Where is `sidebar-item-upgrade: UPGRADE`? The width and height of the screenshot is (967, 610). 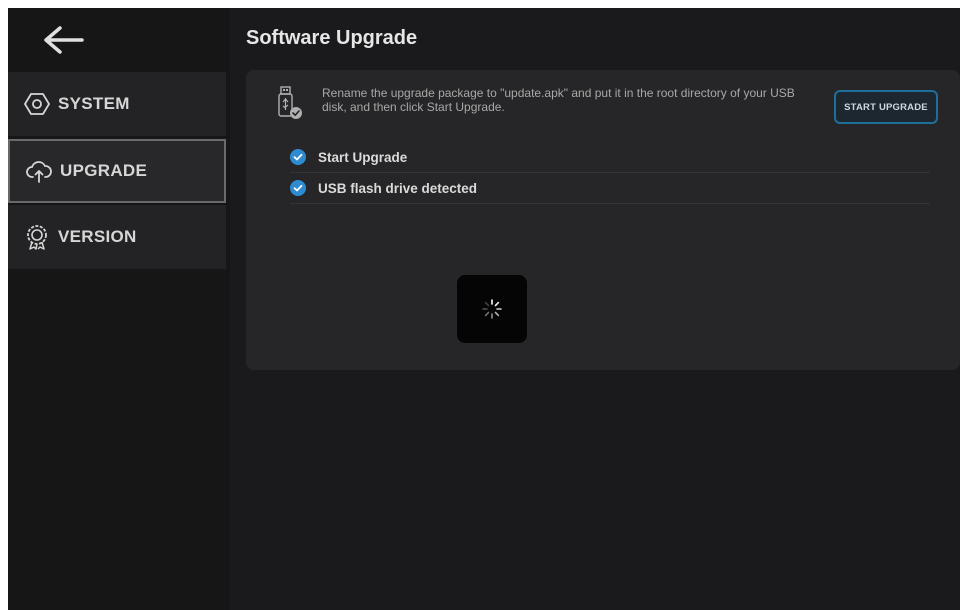 sidebar-item-upgrade: UPGRADE is located at coordinates (117, 171).